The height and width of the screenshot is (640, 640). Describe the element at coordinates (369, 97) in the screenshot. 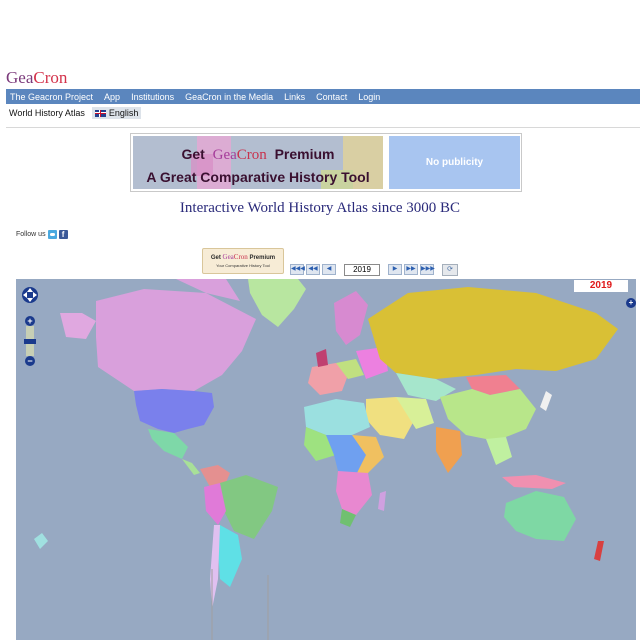

I see `nav-login: Login` at that location.